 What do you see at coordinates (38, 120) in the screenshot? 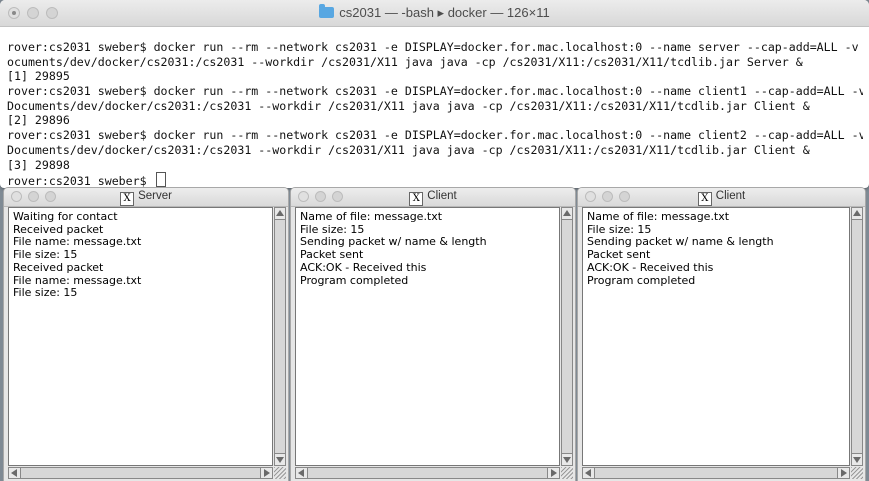
I see `terminal-line: [2] 29896` at bounding box center [38, 120].